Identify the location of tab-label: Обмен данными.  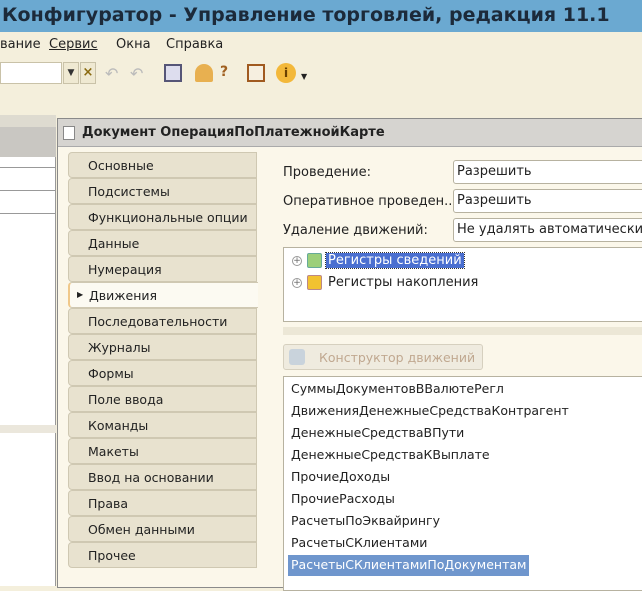
(141, 529).